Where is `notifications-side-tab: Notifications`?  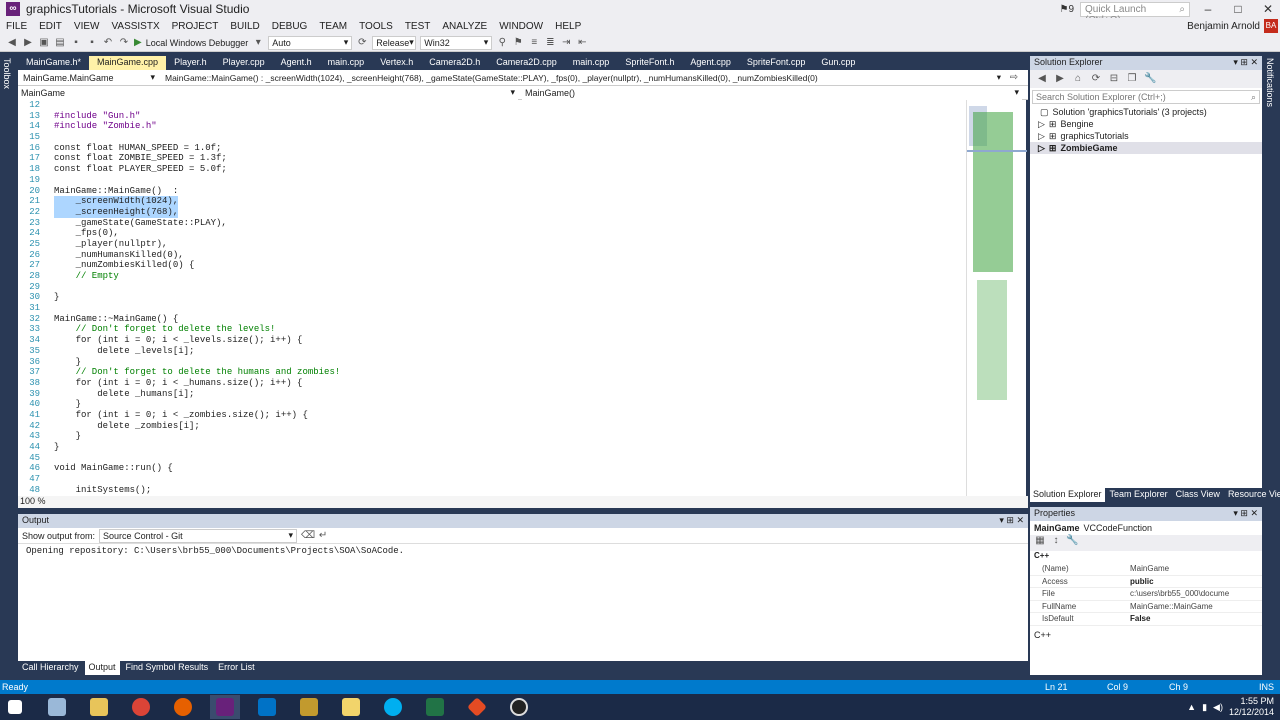 notifications-side-tab: Notifications is located at coordinates (1270, 98).